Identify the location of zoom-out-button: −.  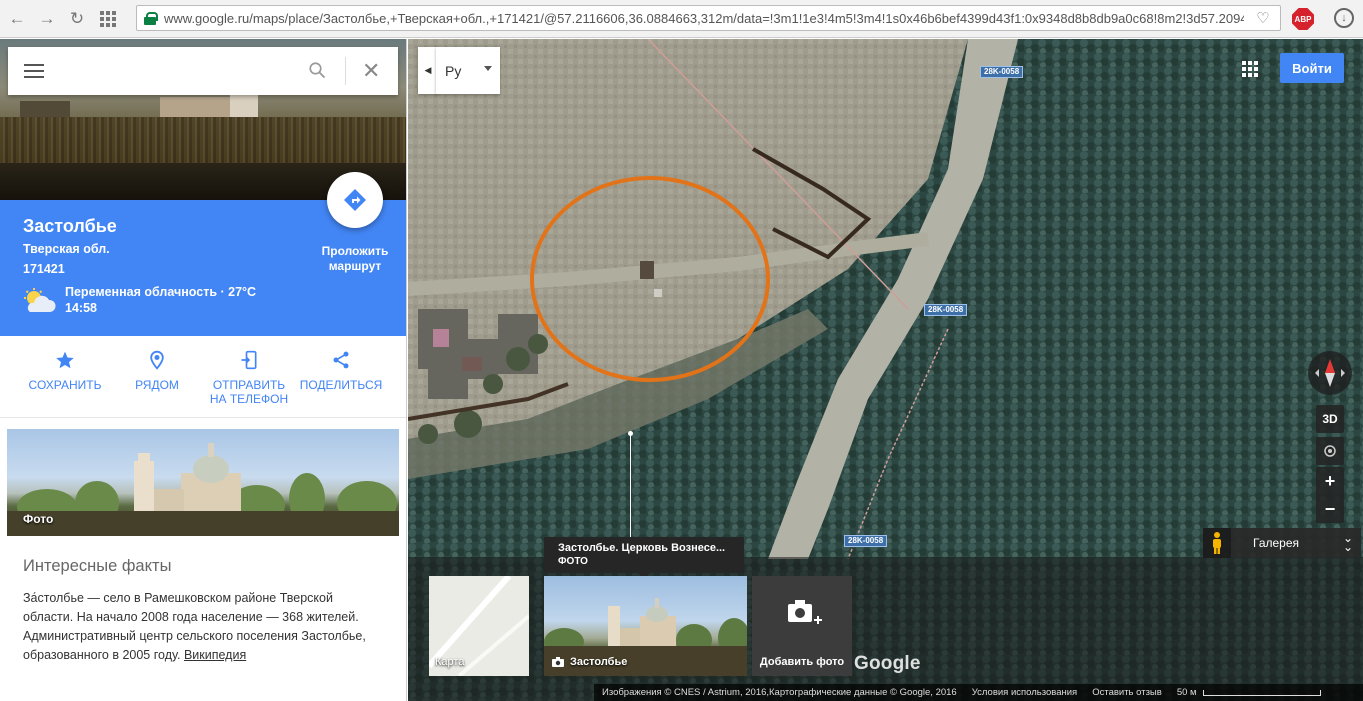
(1330, 509).